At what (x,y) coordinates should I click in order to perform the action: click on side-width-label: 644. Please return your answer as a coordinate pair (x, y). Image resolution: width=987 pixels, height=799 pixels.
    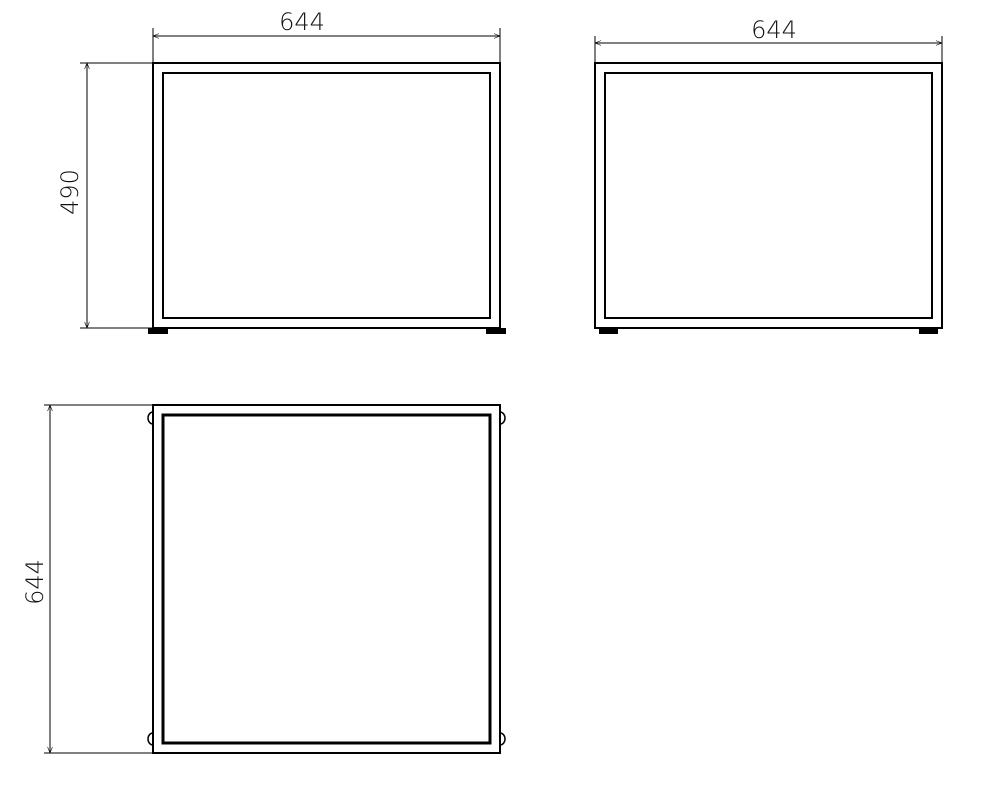
    Looking at the image, I should click on (774, 30).